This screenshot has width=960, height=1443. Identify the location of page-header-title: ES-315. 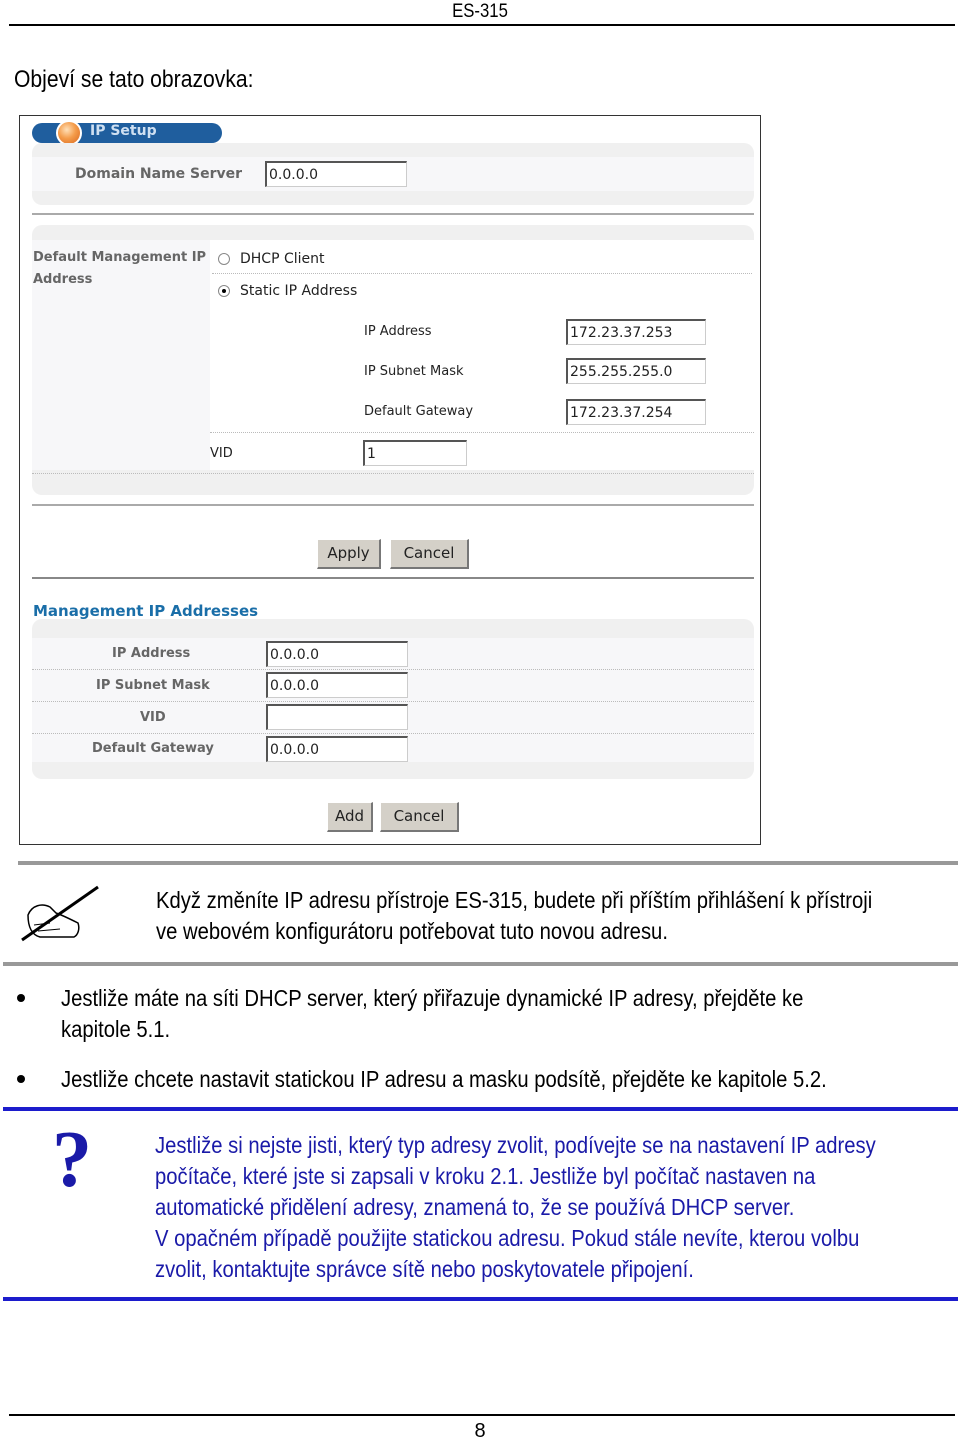
(480, 11).